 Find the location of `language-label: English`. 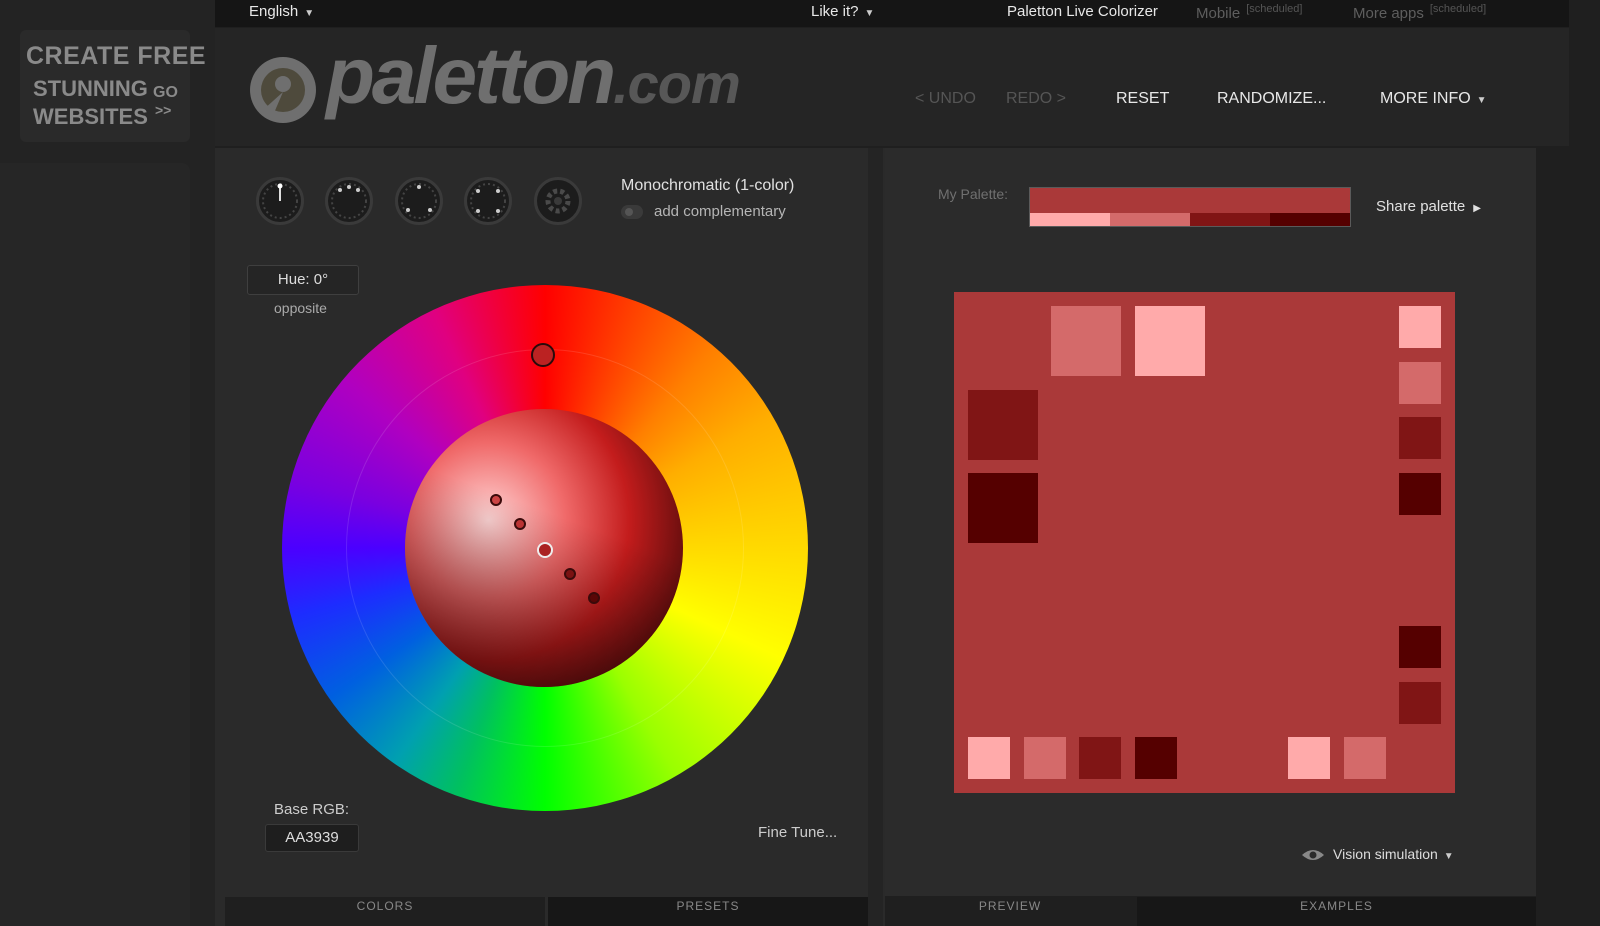

language-label: English is located at coordinates (274, 11).